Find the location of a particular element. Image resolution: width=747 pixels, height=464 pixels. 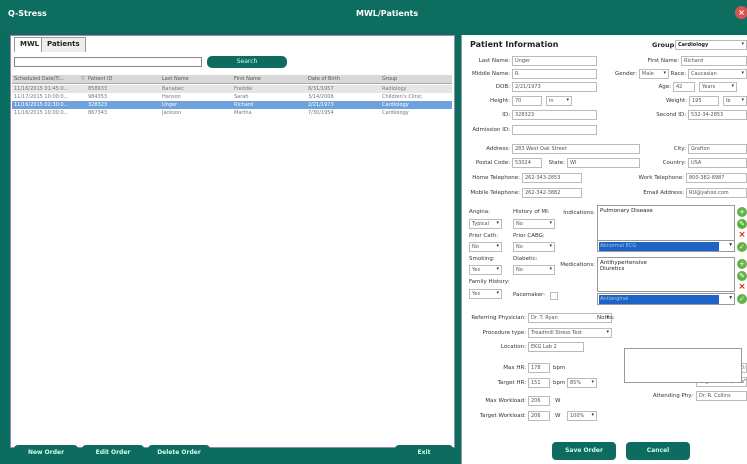

indications-selected: Abnormal ECG is located at coordinates (659, 246).